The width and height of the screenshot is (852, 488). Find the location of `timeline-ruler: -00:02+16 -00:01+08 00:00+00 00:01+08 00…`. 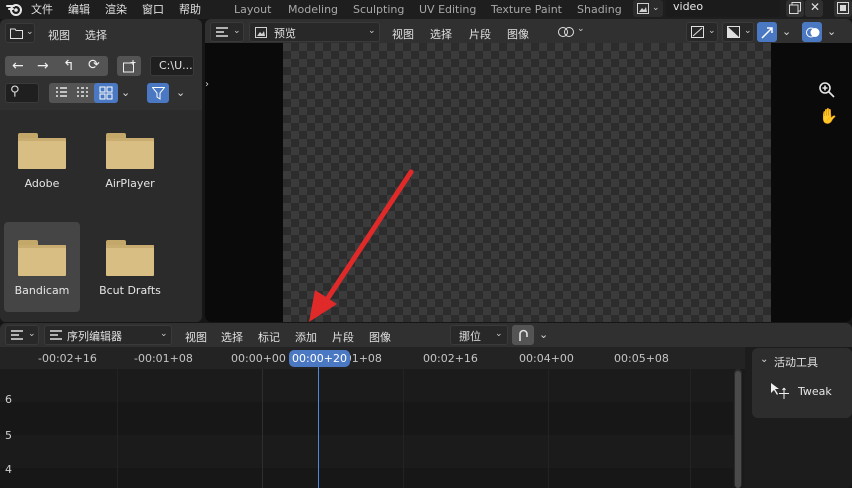

timeline-ruler: -00:02+16 -00:01+08 00:00+00 00:01+08 00… is located at coordinates (372, 358).